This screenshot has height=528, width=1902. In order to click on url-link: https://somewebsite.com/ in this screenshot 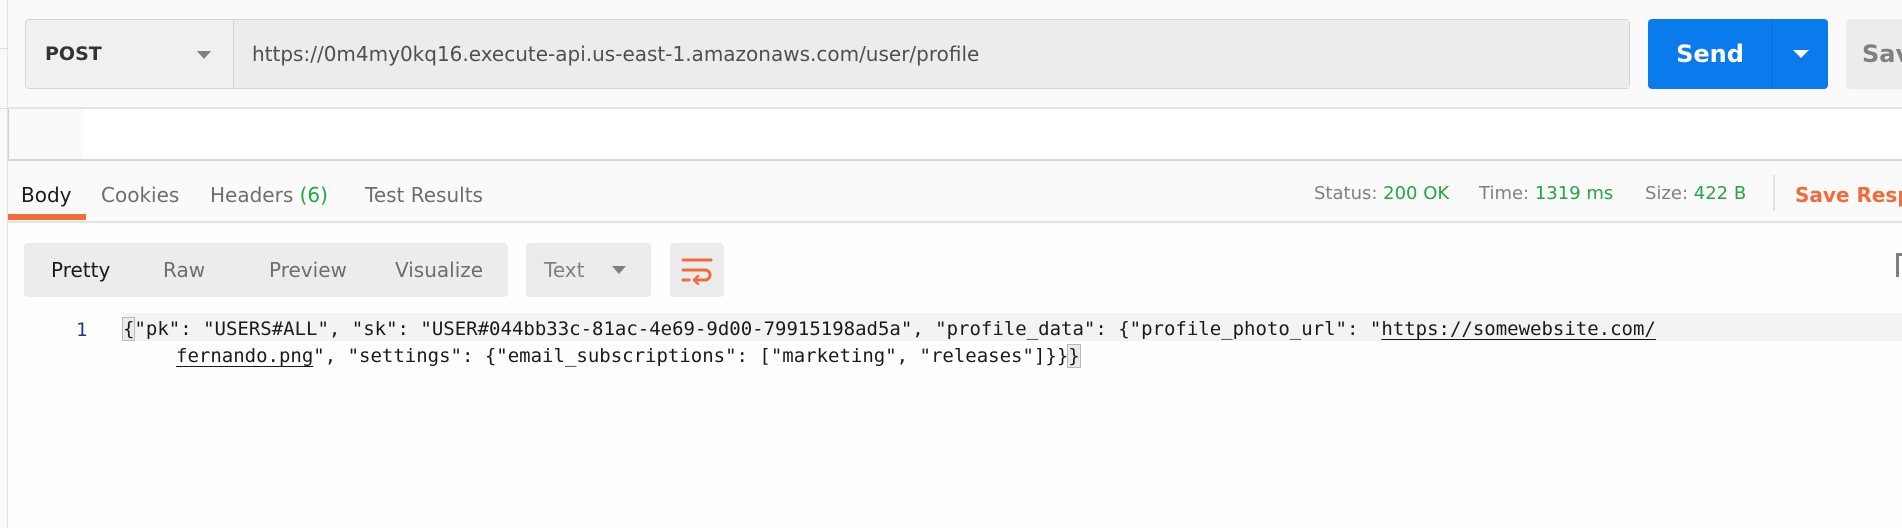, I will do `click(1518, 329)`.